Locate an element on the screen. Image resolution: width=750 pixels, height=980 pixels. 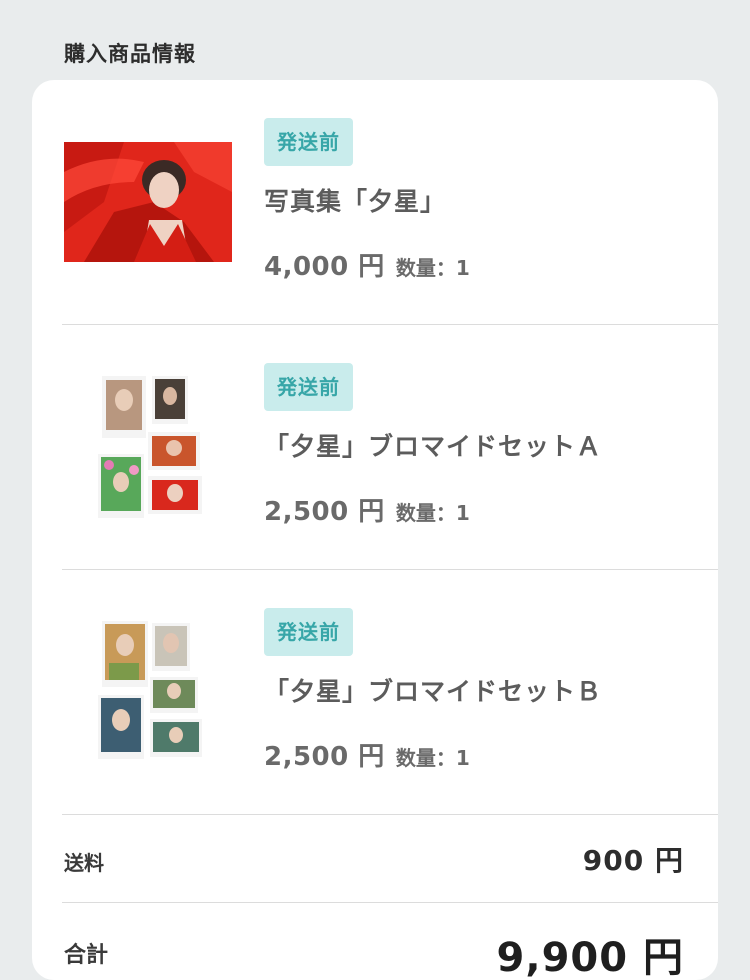
total-row: 合計 9,900 円 is located at coordinates (375, 941).